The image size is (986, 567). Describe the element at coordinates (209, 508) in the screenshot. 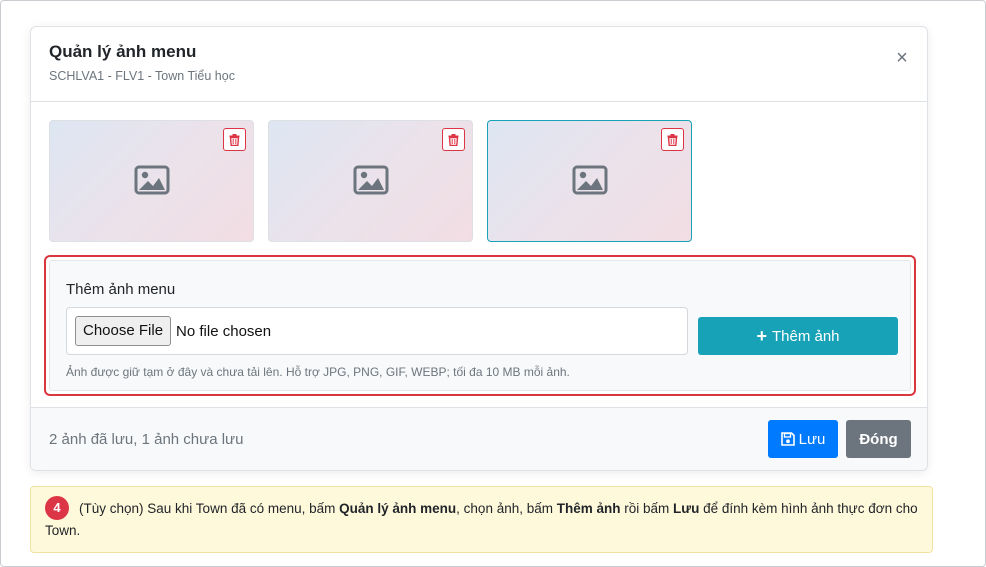

I see `note-text-1: (Tùy chọn) Sau khi Town đã có menu, bấm` at that location.